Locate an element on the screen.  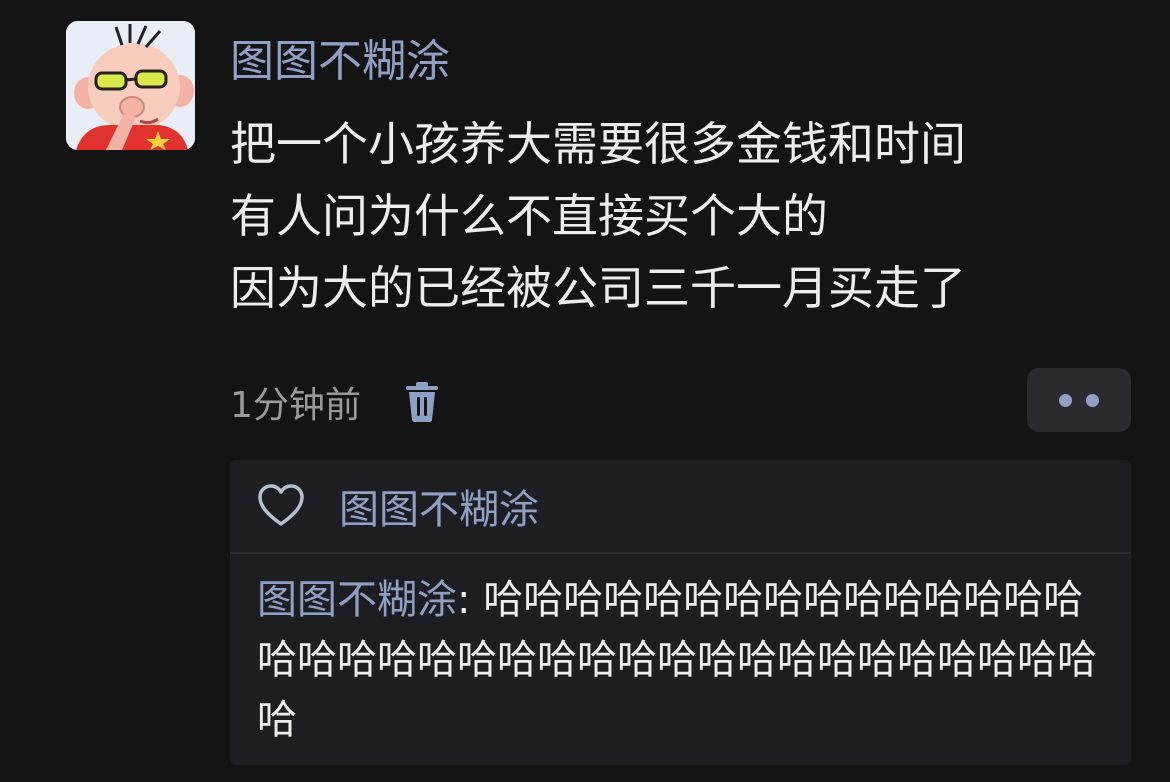
heart-outline-icon is located at coordinates (281, 506).